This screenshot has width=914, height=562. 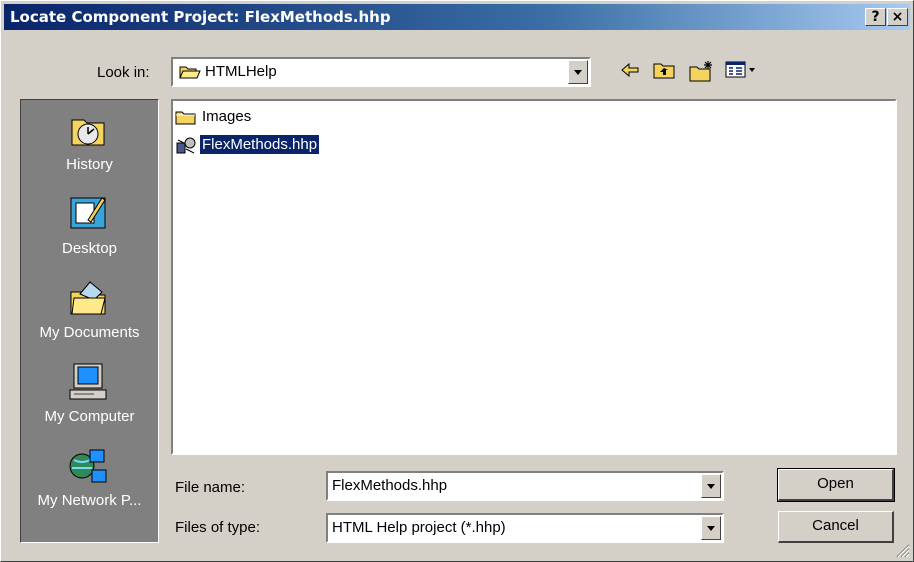 What do you see at coordinates (89, 416) in the screenshot?
I see `place-label: My Computer` at bounding box center [89, 416].